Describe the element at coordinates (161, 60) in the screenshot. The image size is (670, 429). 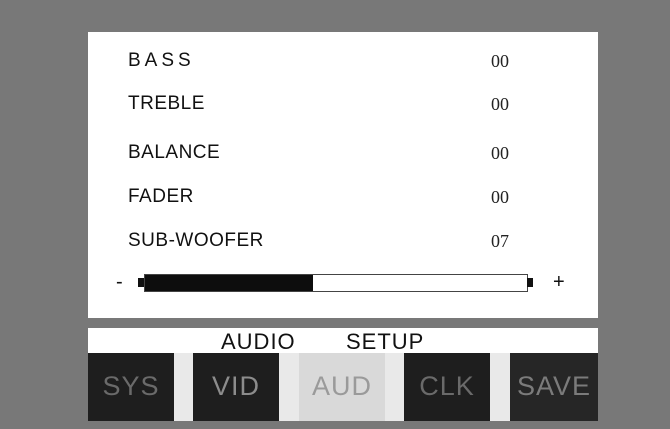
I see `setting-label: BASS` at that location.